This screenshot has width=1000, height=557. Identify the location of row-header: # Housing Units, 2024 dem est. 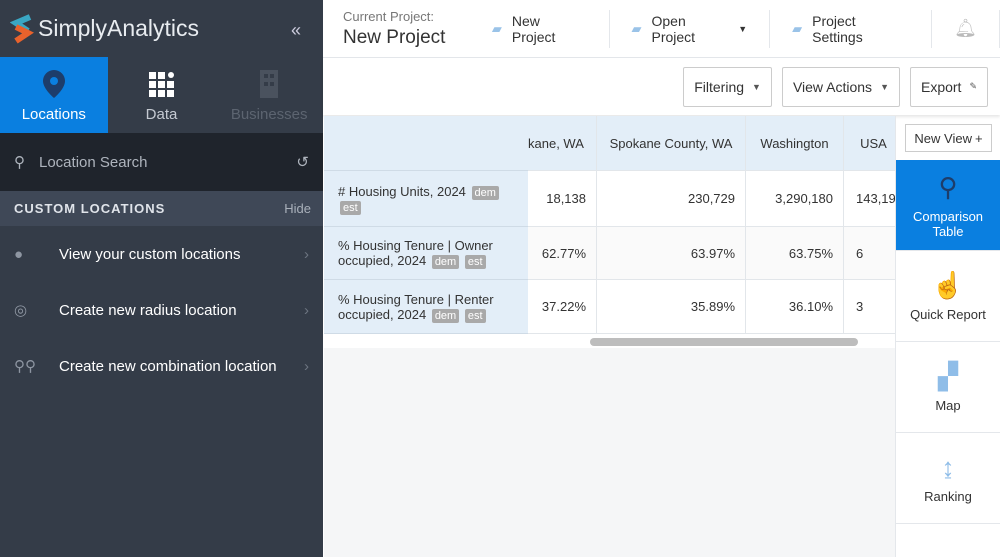
(426, 199).